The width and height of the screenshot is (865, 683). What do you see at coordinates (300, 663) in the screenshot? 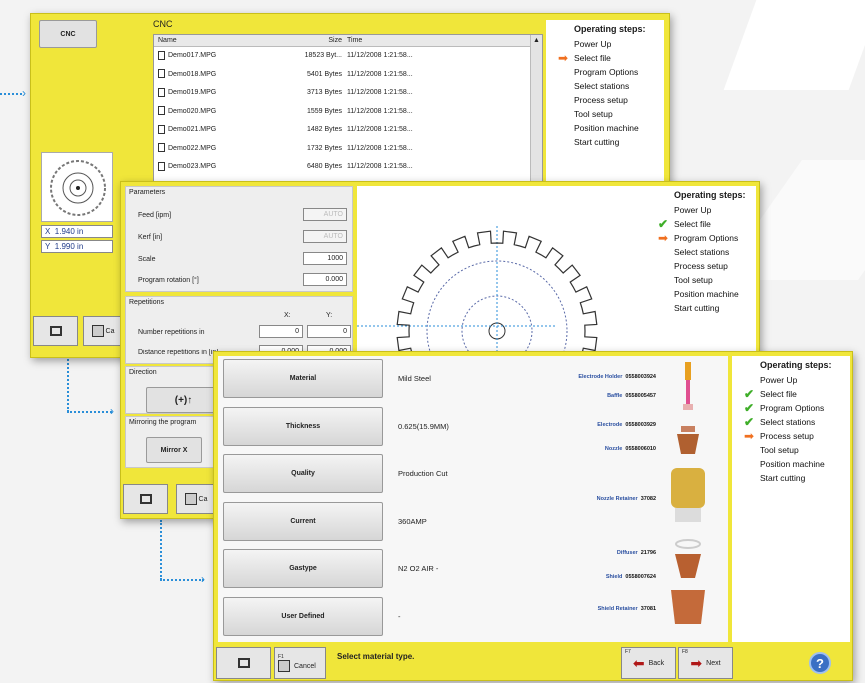
I see `cancel-button: F1 Cancel` at bounding box center [300, 663].